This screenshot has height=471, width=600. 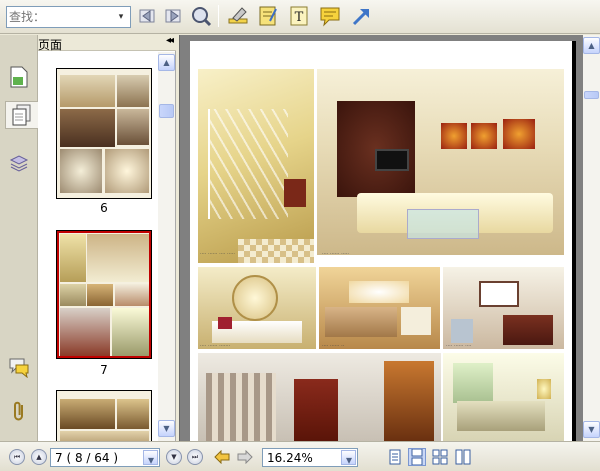 I want to click on go-forward-button, so click(x=245, y=457).